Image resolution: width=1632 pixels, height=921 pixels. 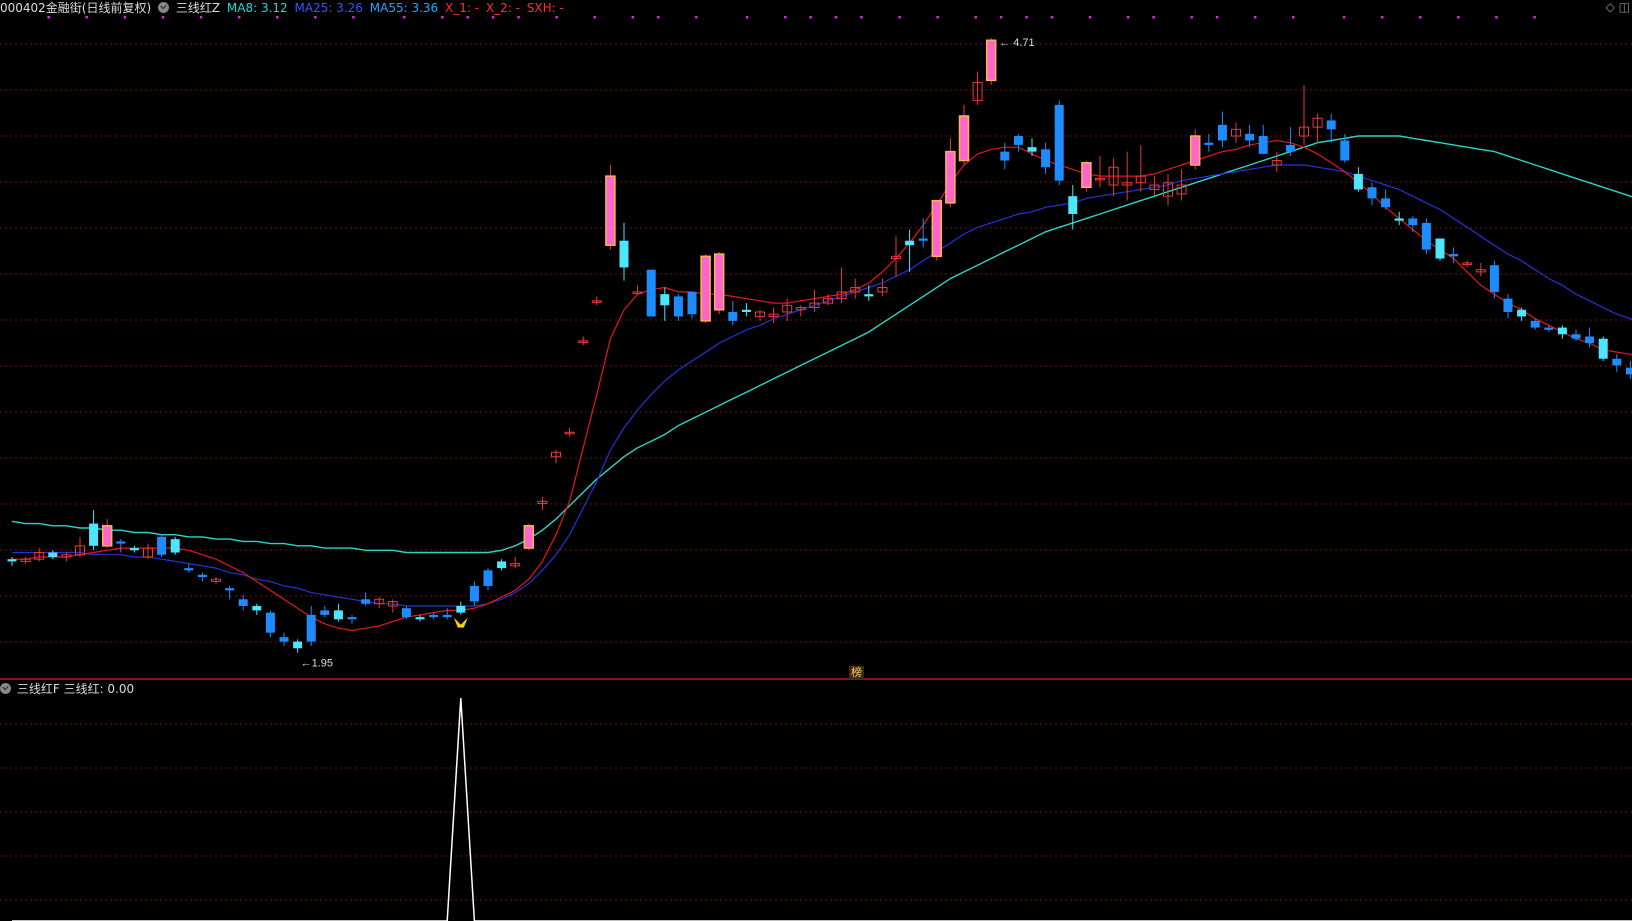 I want to click on top-right-controls: ◇ ◫, so click(x=1618, y=7).